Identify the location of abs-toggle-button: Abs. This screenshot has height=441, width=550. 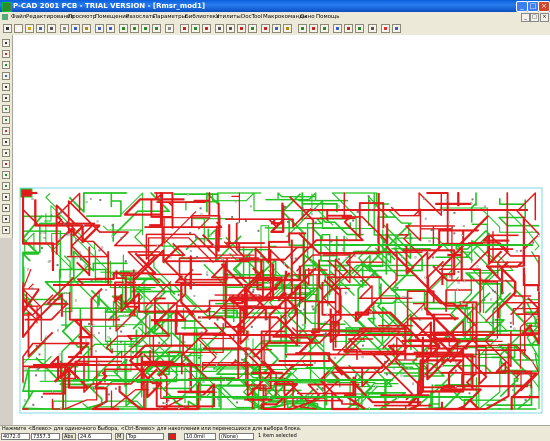
(69, 436).